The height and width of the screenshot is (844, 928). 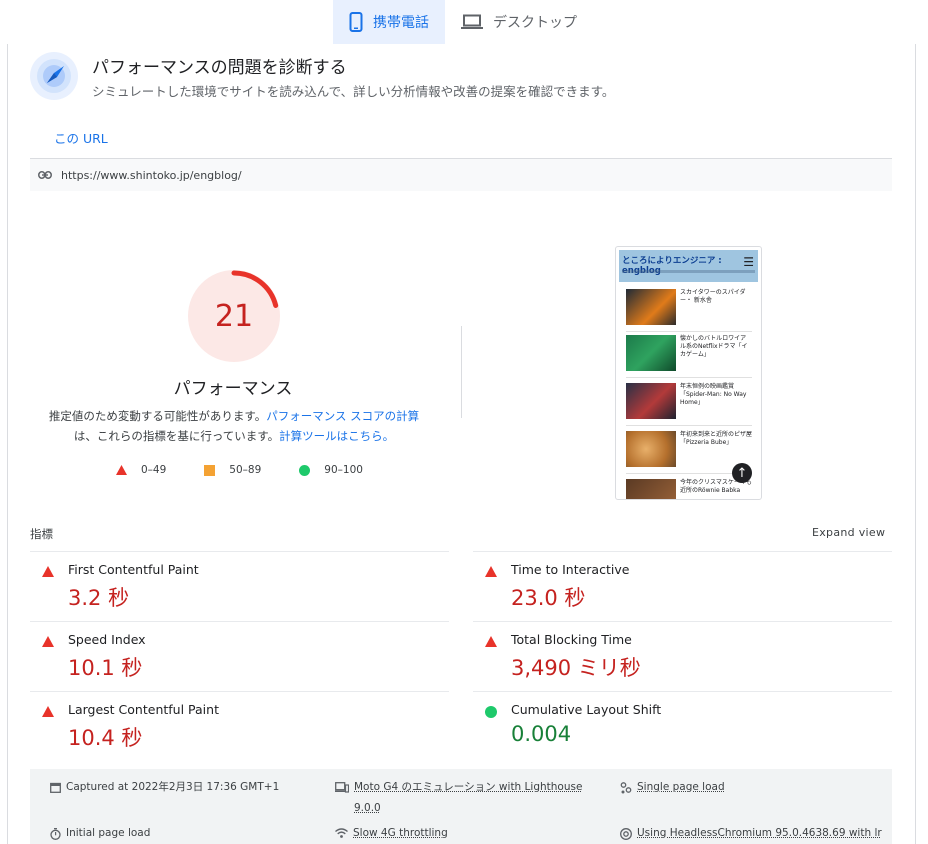 I want to click on metric-name: Cumulative Layout Shift, so click(x=586, y=709).